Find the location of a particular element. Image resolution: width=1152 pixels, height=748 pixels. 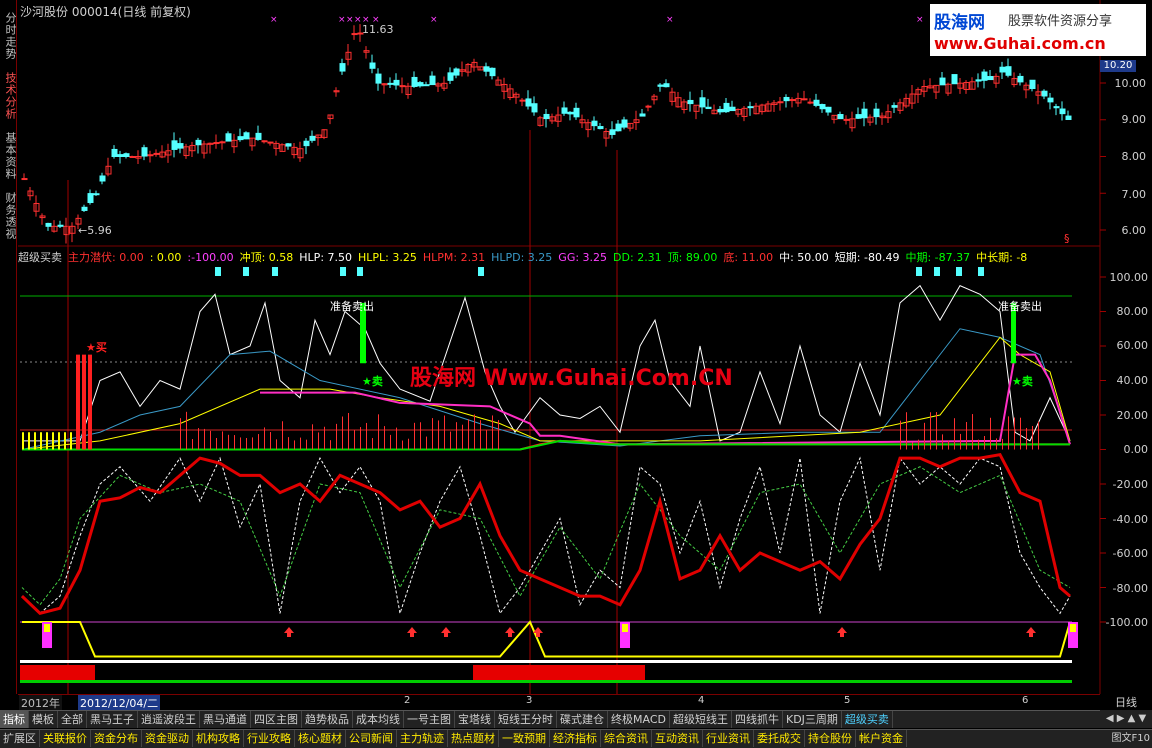

month-label: 2 is located at coordinates (407, 700).